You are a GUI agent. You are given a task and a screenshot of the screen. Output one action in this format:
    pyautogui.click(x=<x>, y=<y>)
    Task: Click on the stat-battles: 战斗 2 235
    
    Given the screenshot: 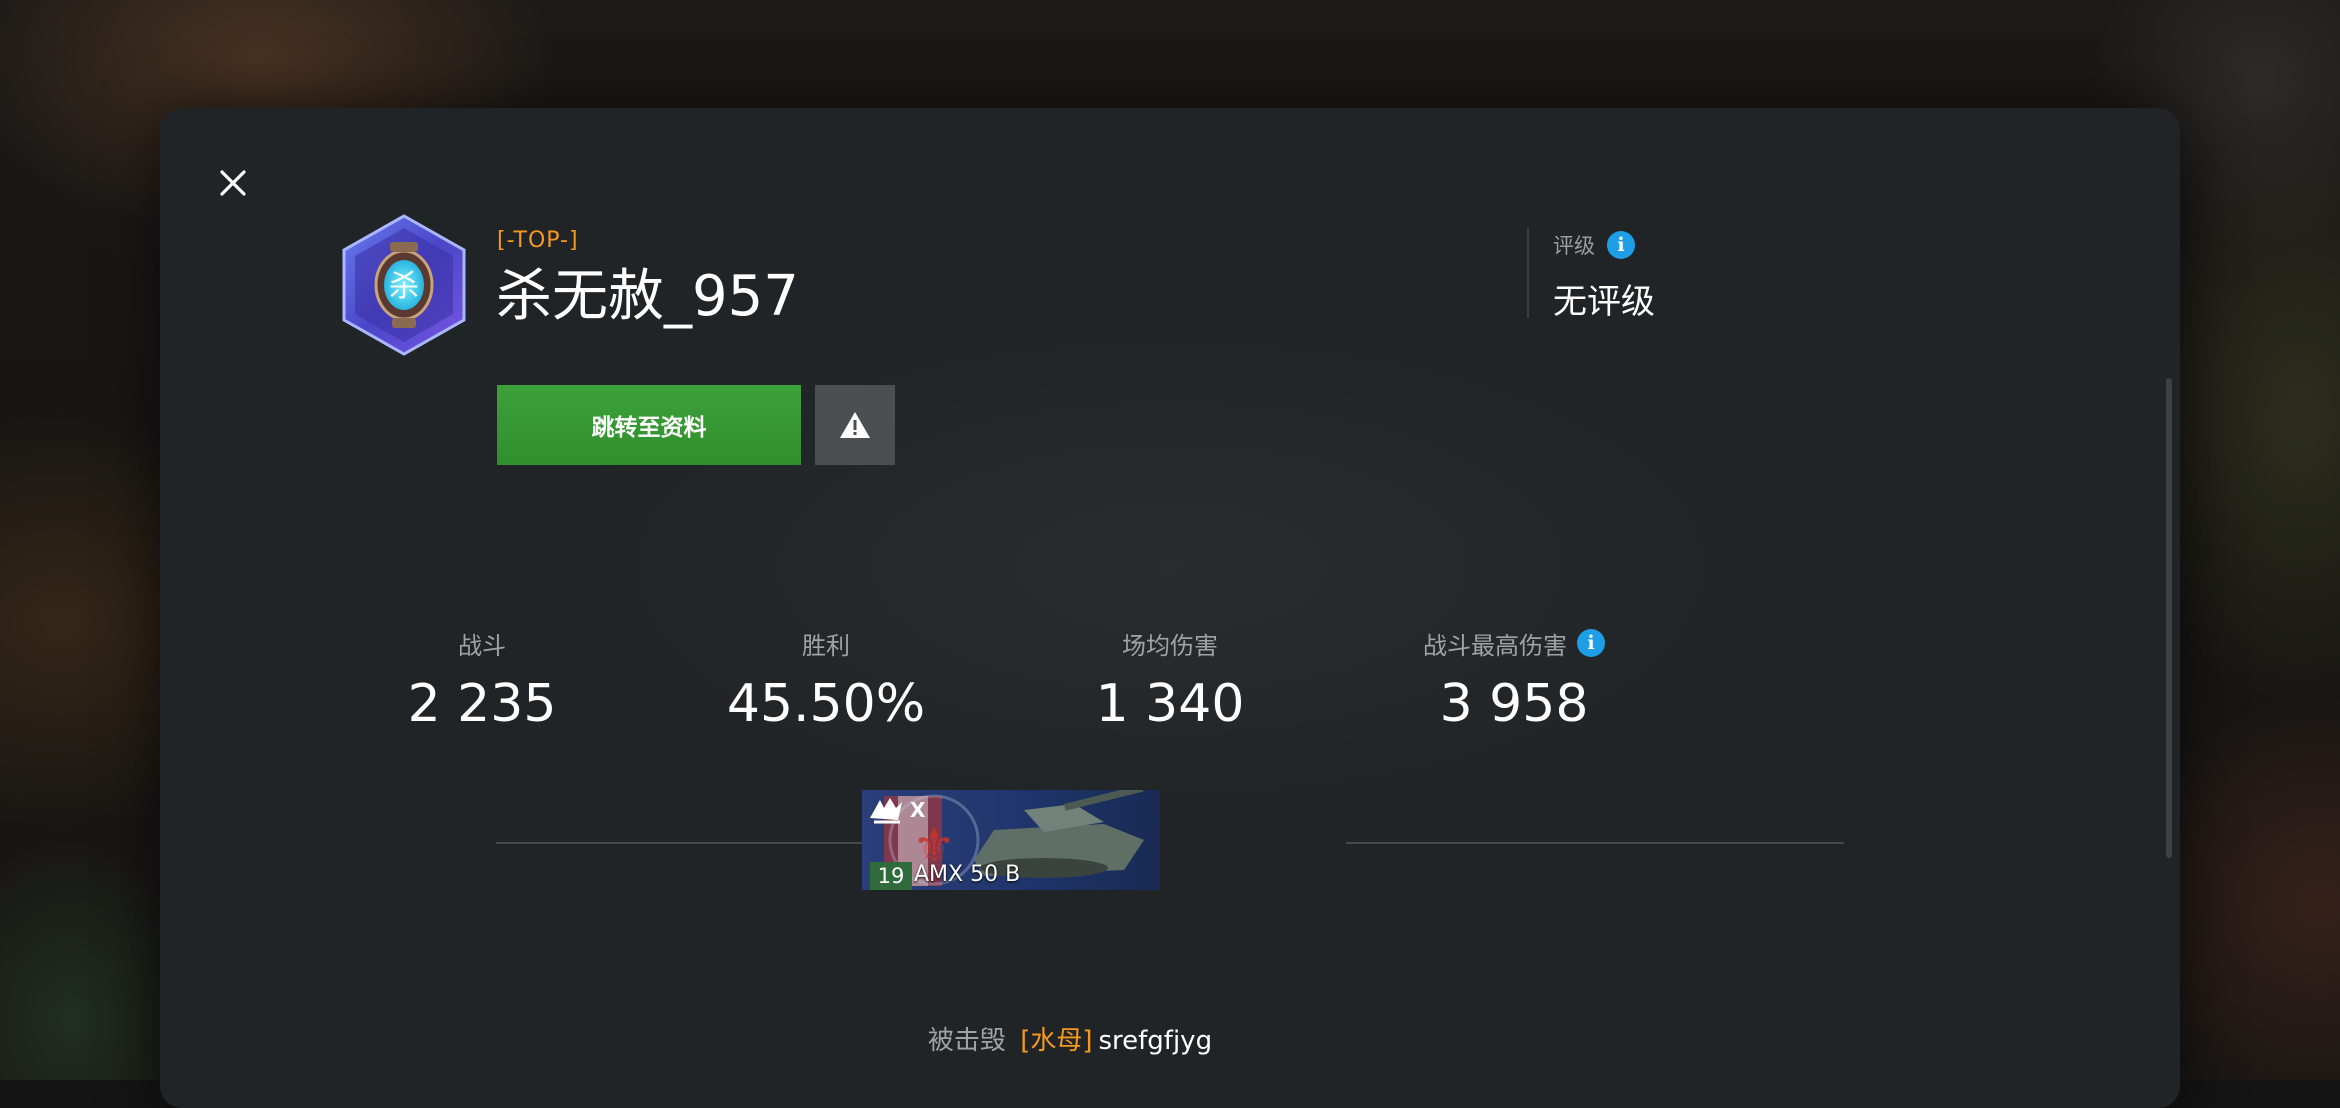 What is the action you would take?
    pyautogui.click(x=482, y=680)
    